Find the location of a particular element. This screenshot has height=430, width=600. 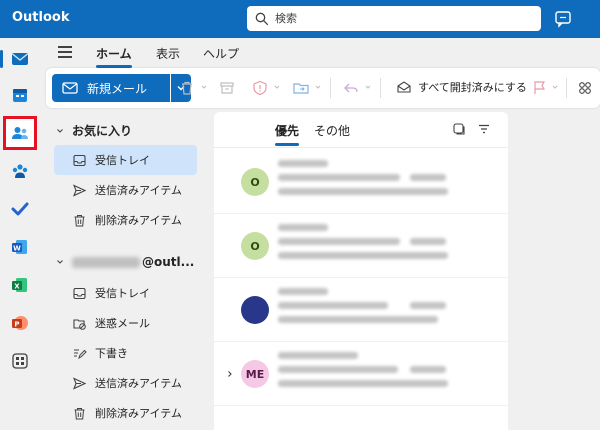

app-rail: W X P is located at coordinates (20, 234).